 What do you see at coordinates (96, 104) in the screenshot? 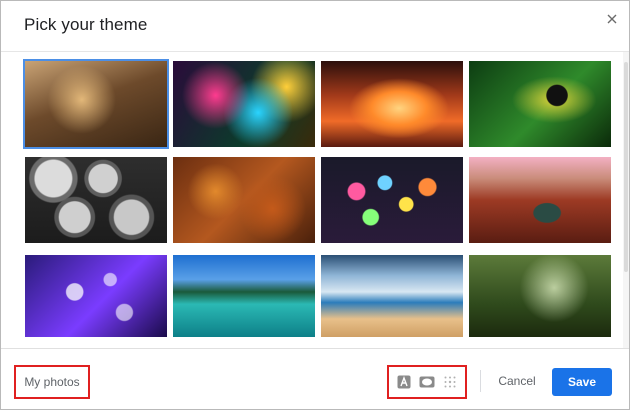
I see `theme-thumbnail-chess` at bounding box center [96, 104].